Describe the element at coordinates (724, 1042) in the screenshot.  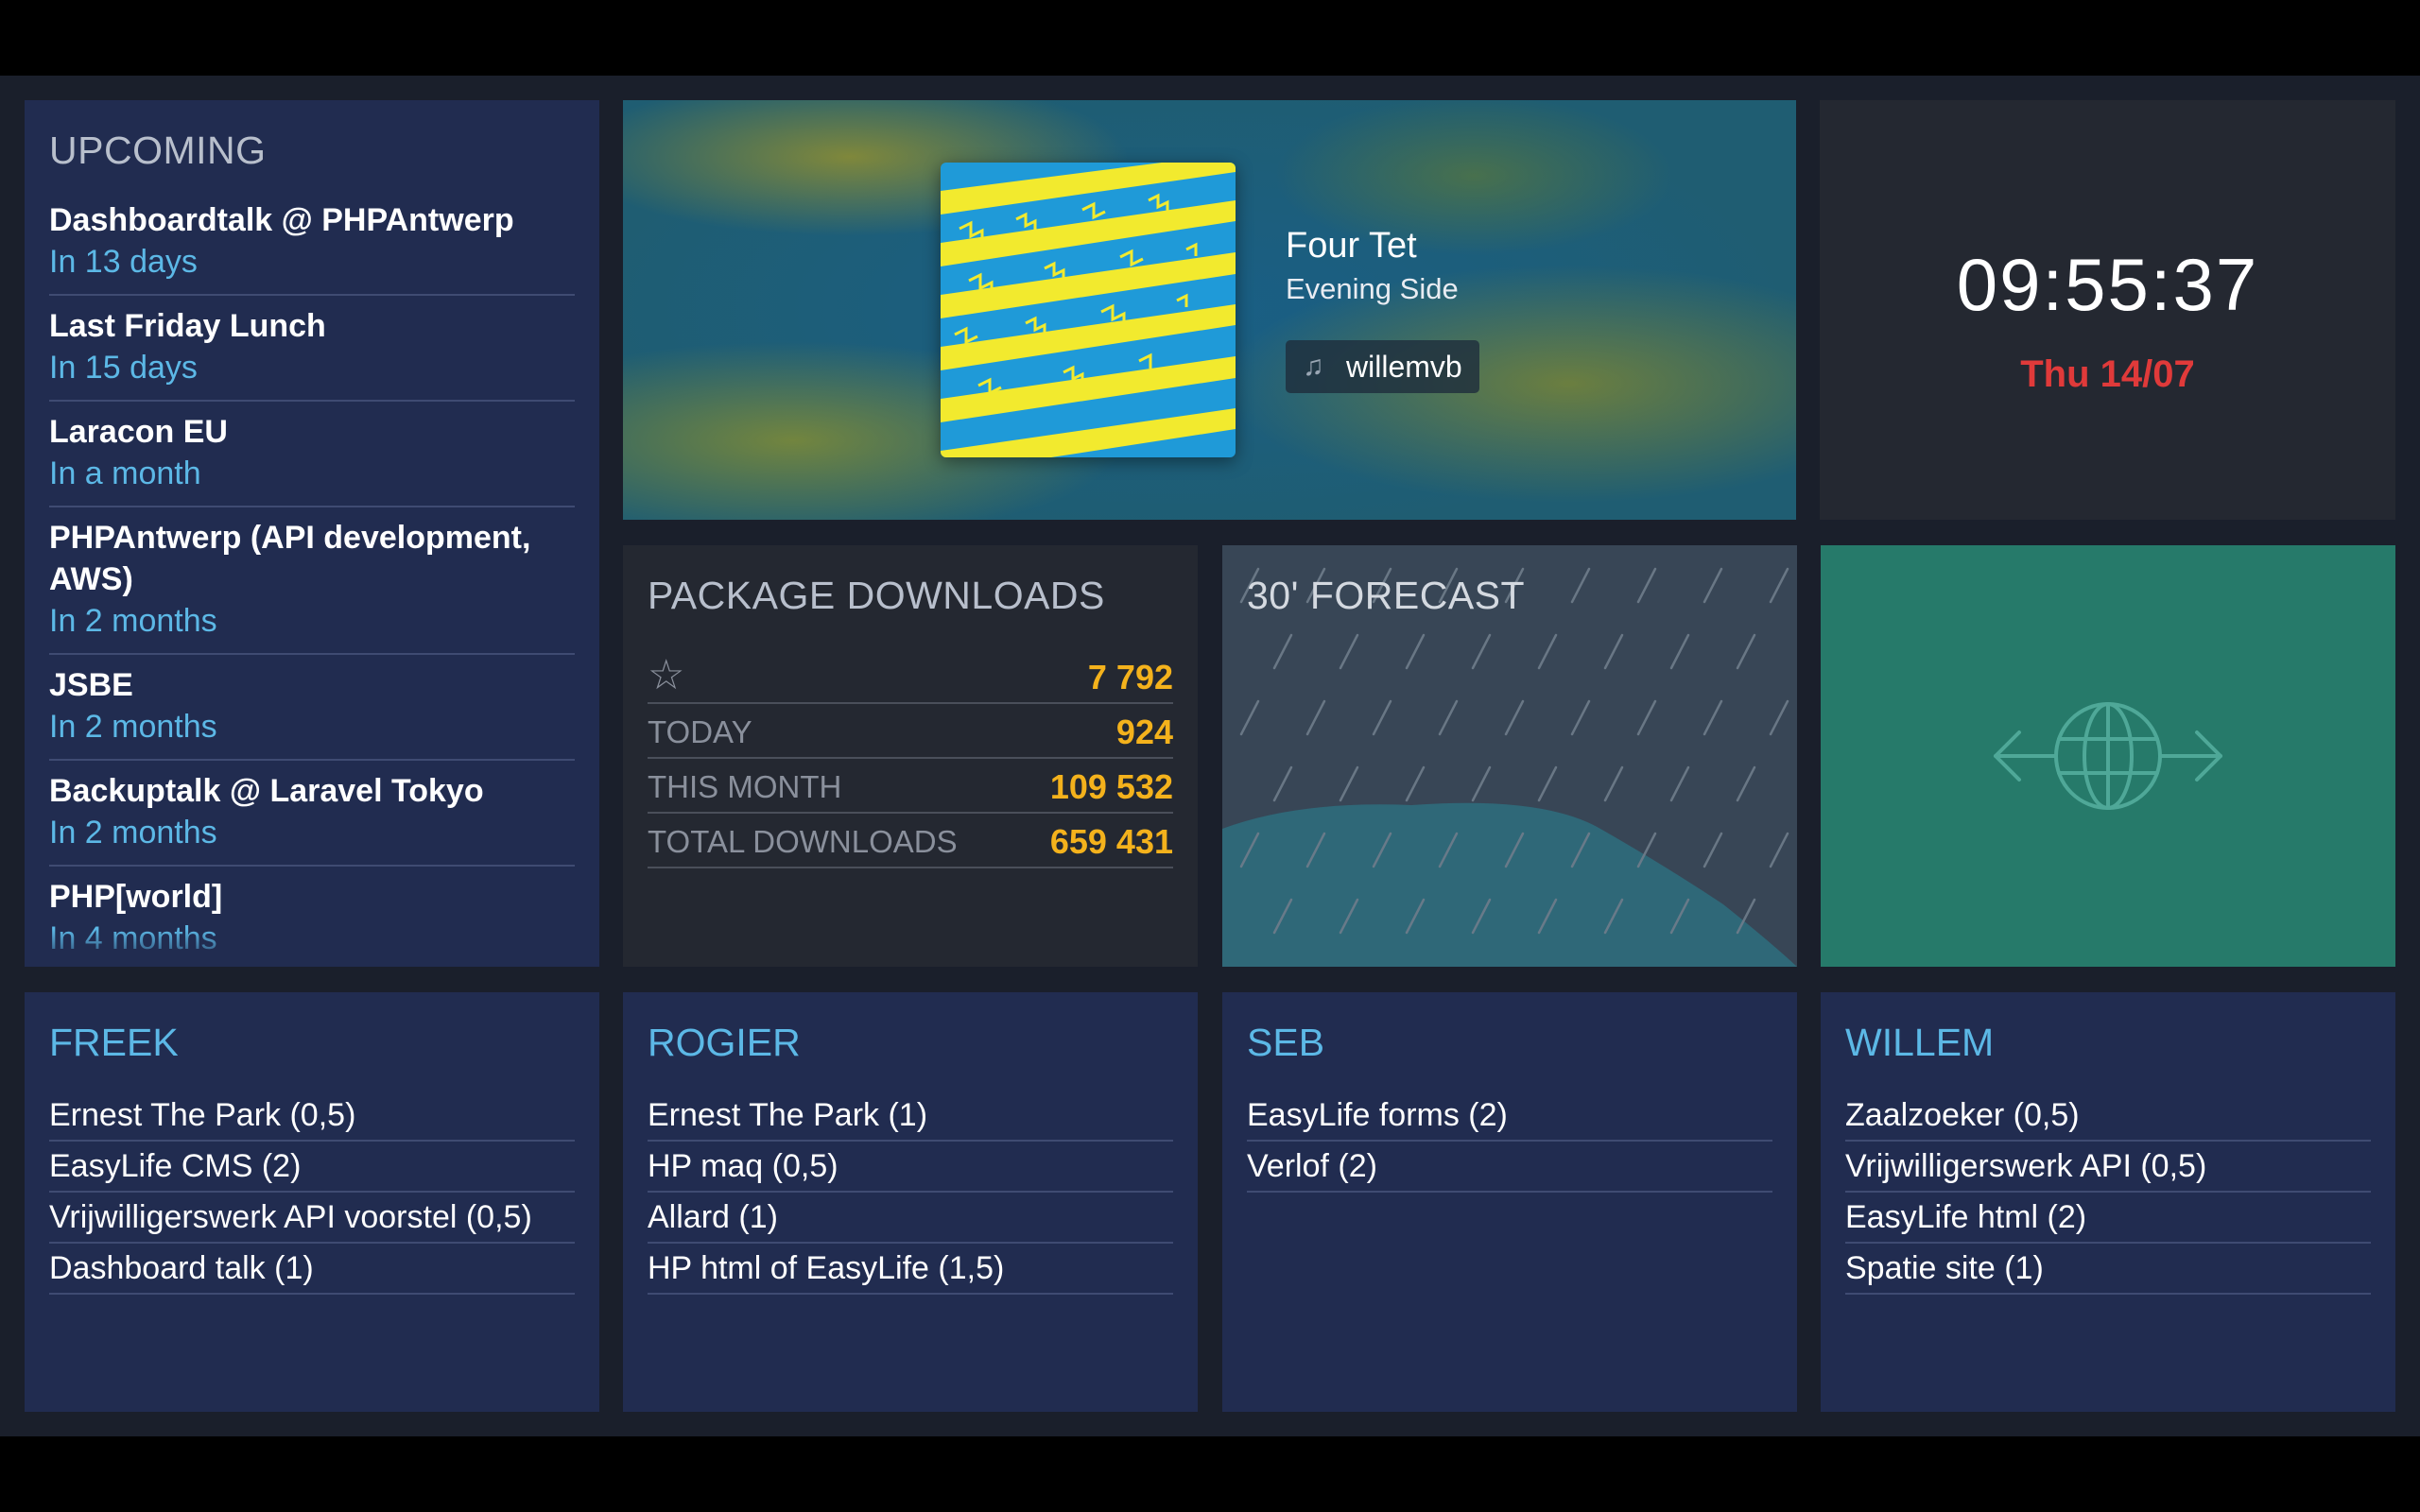
I see `team-member-name: ROGIER` at that location.